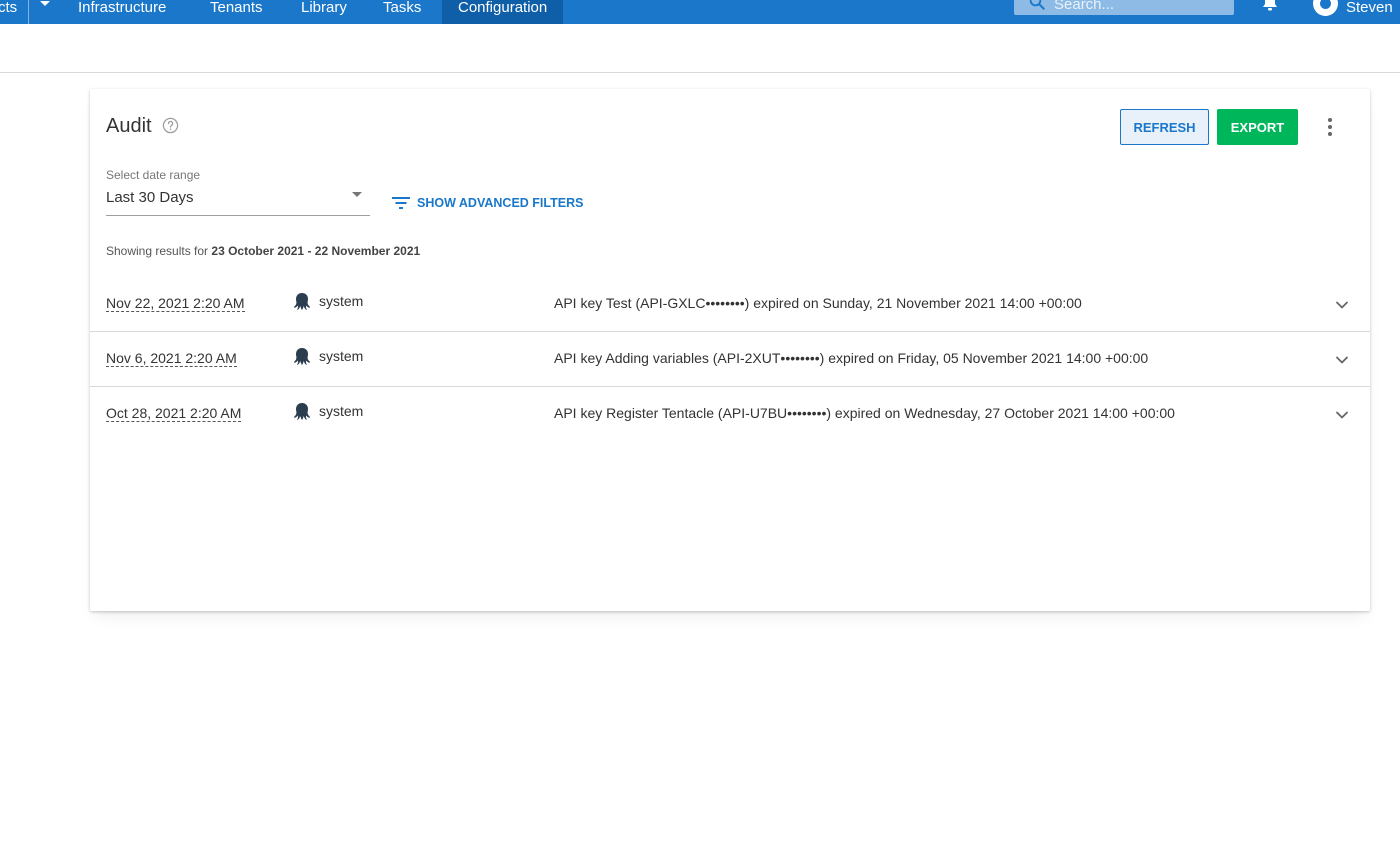 The width and height of the screenshot is (1400, 864). What do you see at coordinates (28, 12) in the screenshot?
I see `nav-divider` at bounding box center [28, 12].